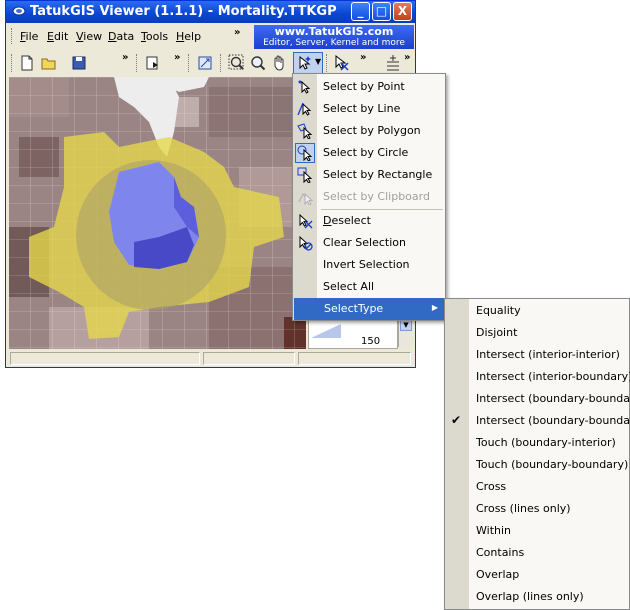  Describe the element at coordinates (279, 63) in the screenshot. I see `pan-hand-icon` at that location.